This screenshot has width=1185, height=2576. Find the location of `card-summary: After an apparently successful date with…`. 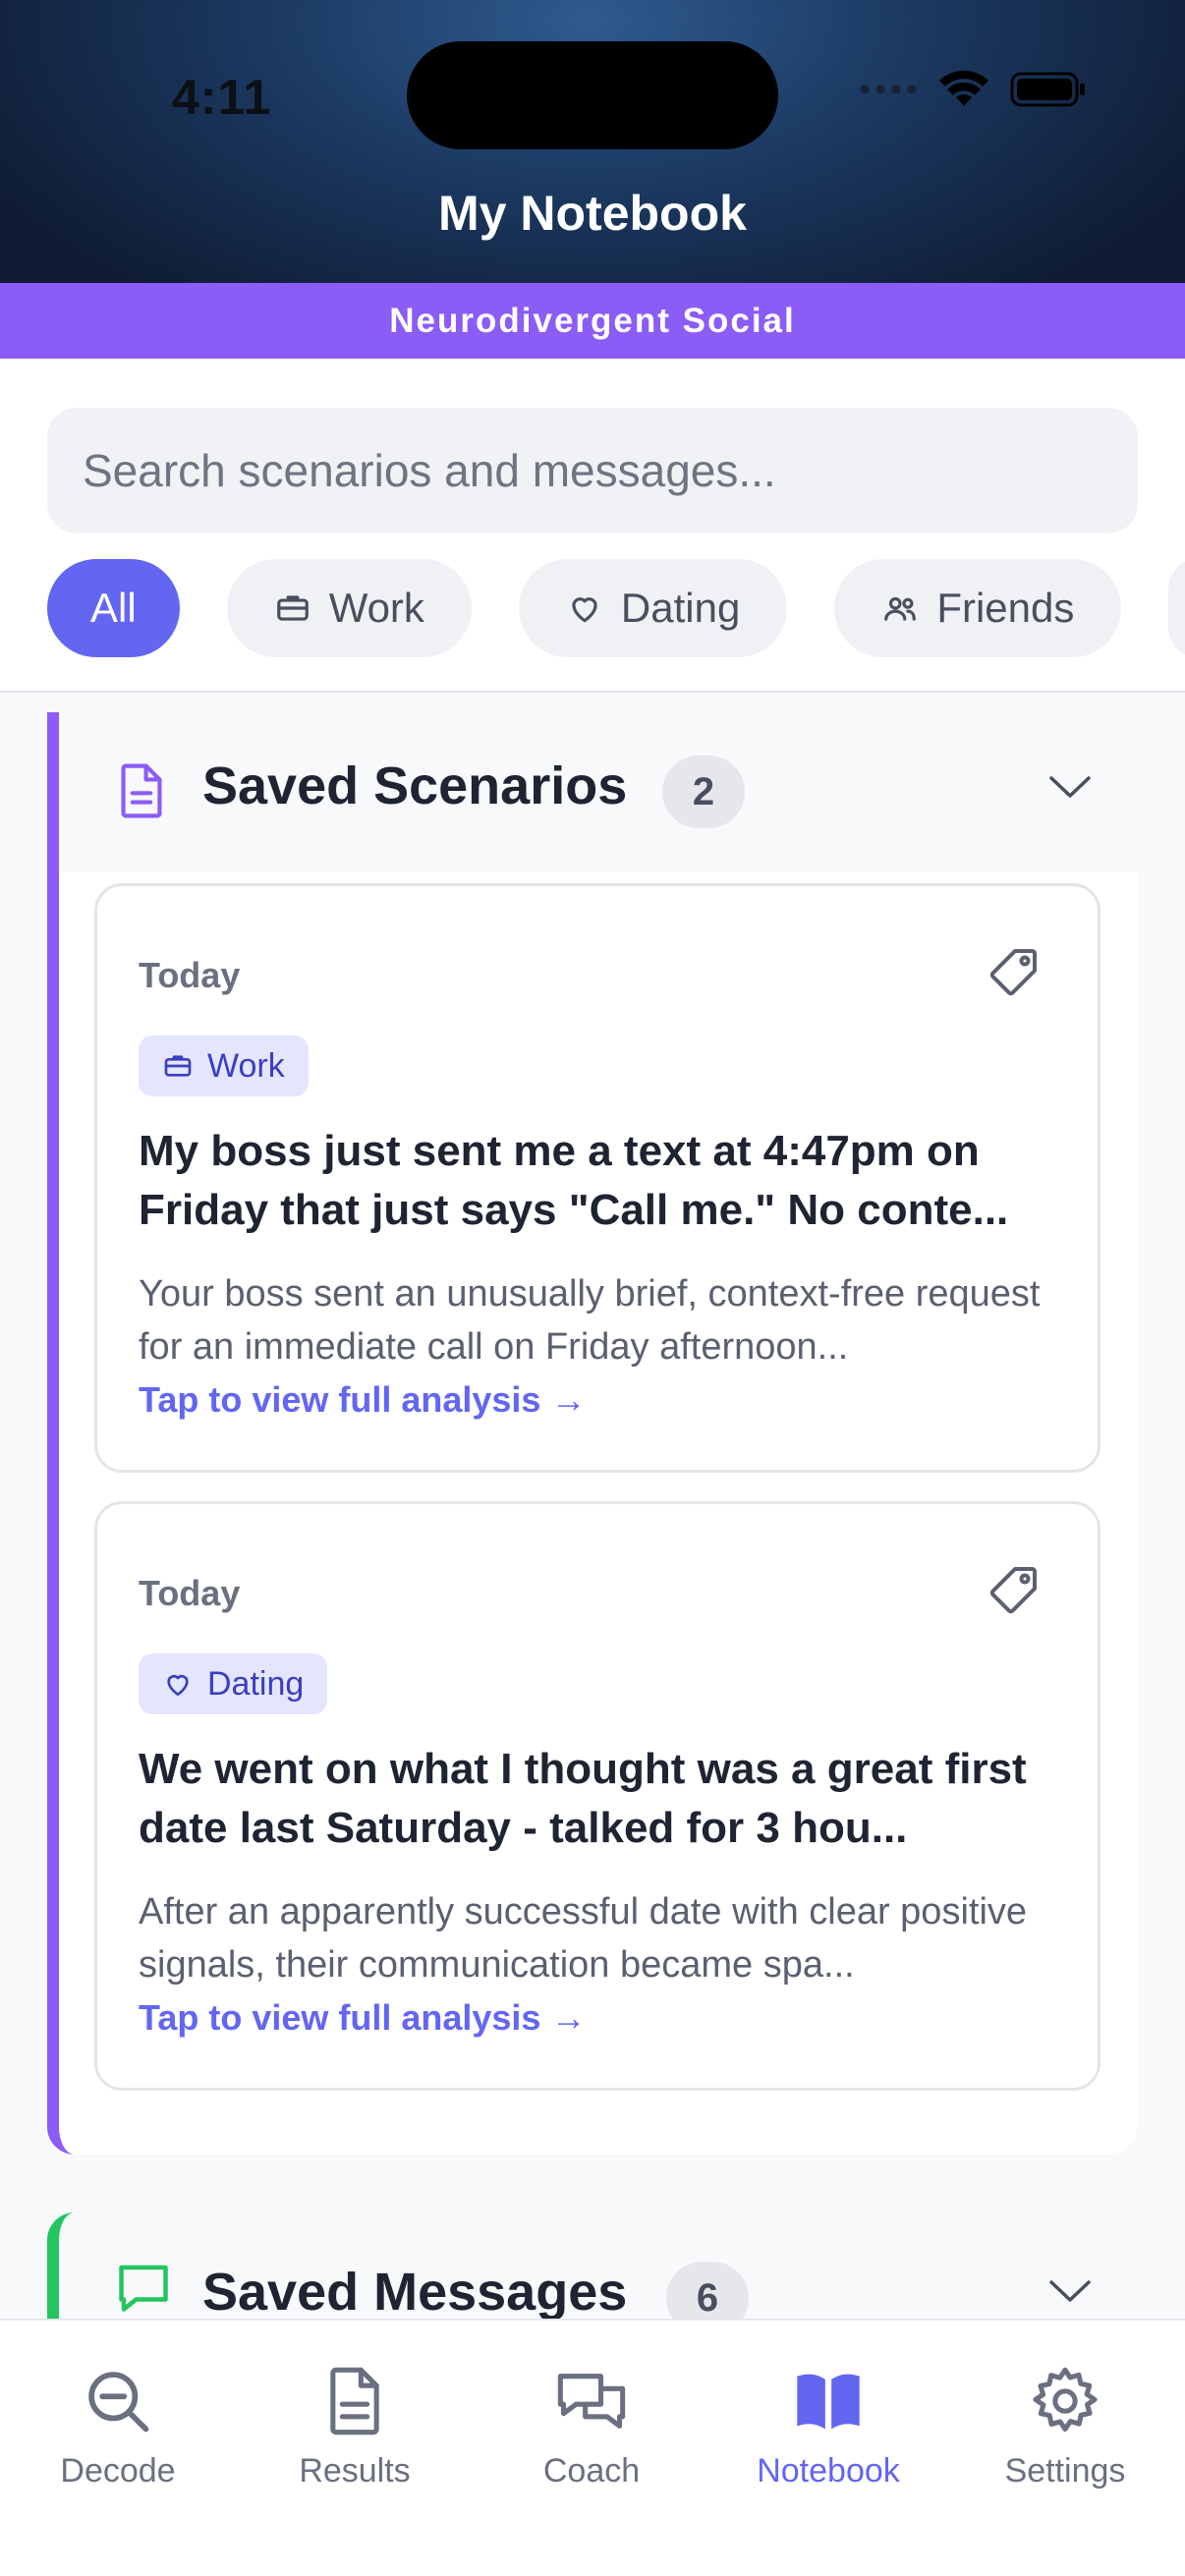

card-summary: After an apparently successful date with… is located at coordinates (583, 1938).